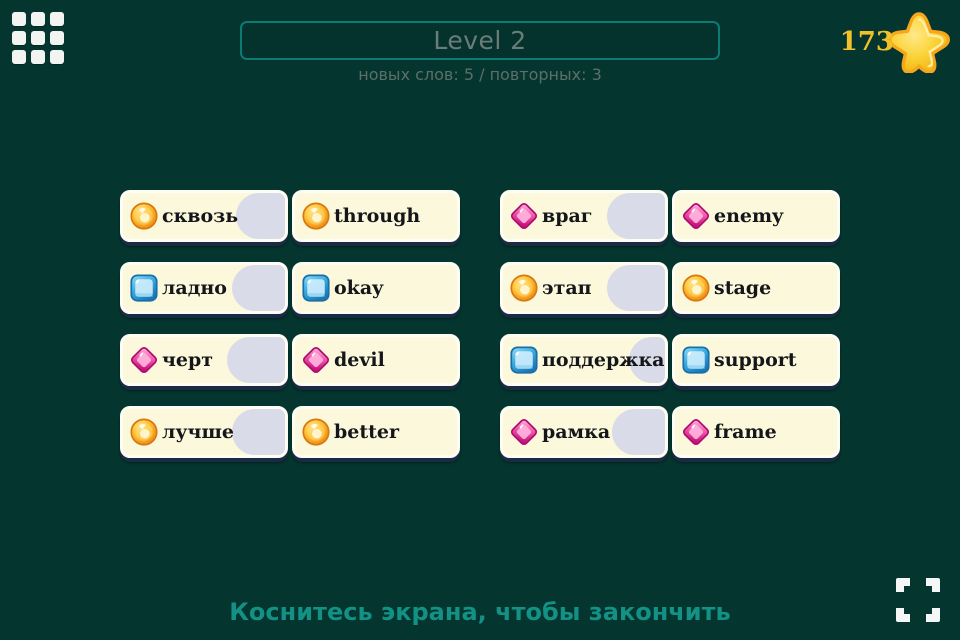 Image resolution: width=960 pixels, height=640 pixels. What do you see at coordinates (745, 432) in the screenshot?
I see `word-label: frame` at bounding box center [745, 432].